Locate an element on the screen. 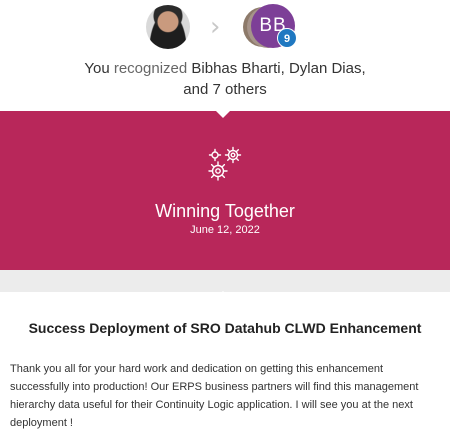 The width and height of the screenshot is (450, 441). award-title: Winning Together is located at coordinates (225, 211).